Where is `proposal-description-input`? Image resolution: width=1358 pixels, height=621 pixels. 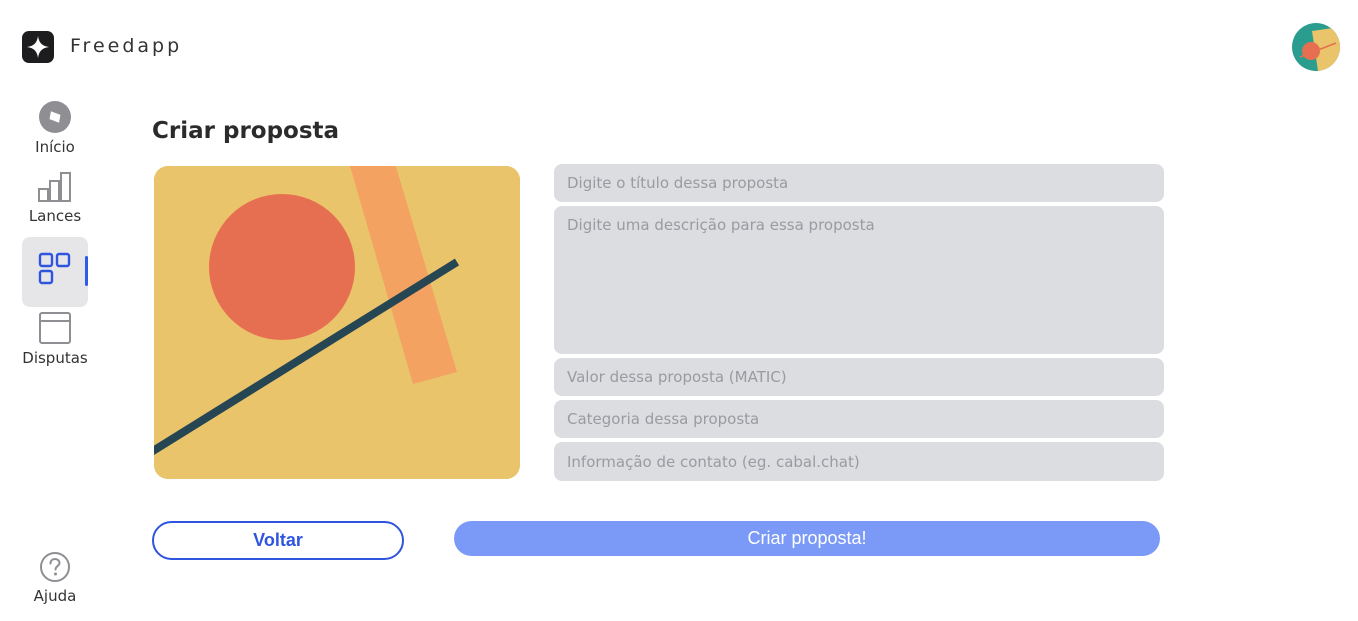 proposal-description-input is located at coordinates (859, 280).